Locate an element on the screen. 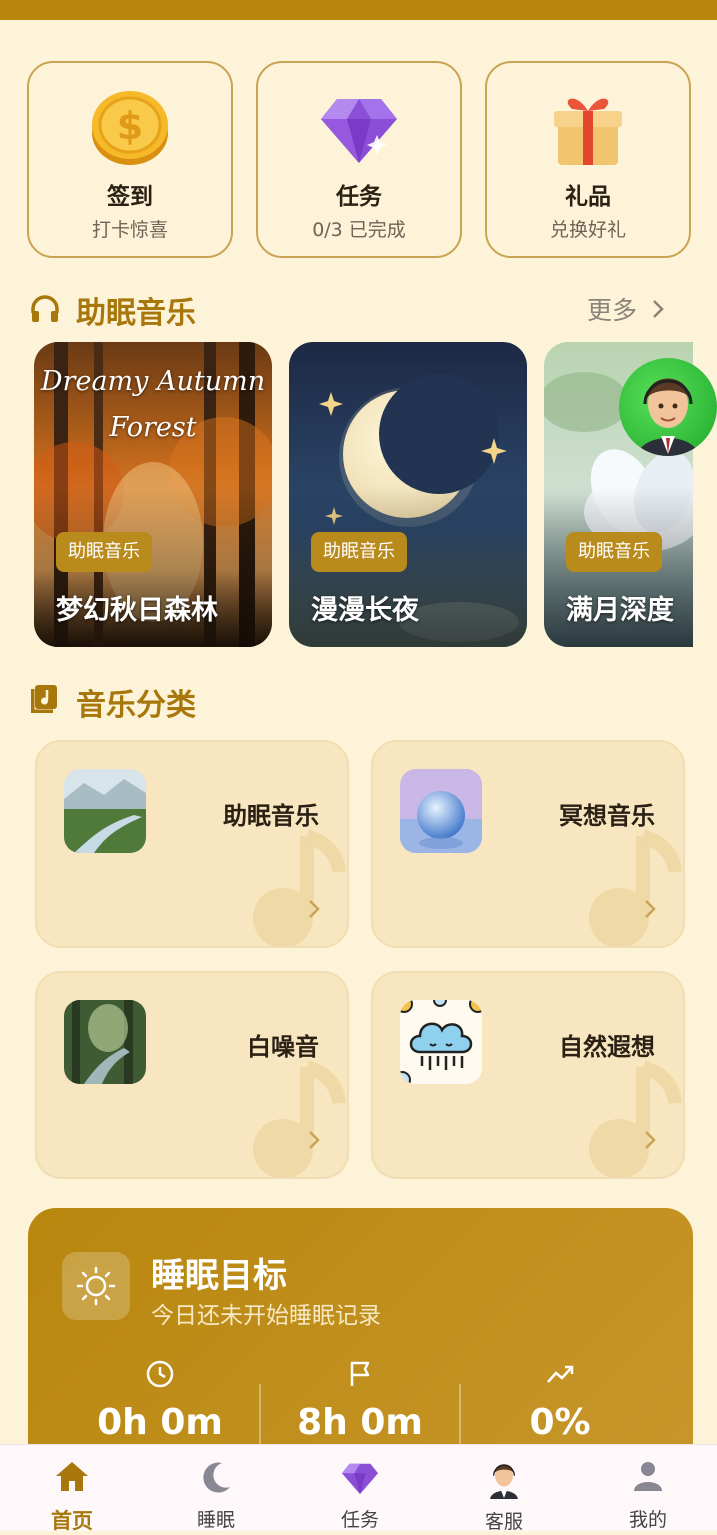  card-name: 满月深度 is located at coordinates (620, 610).